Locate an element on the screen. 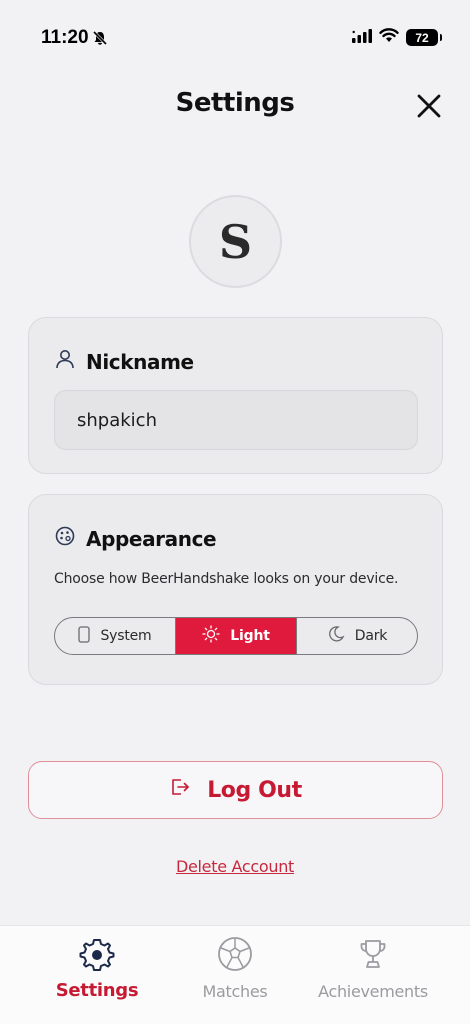  avatar-initial: S is located at coordinates (235, 241).